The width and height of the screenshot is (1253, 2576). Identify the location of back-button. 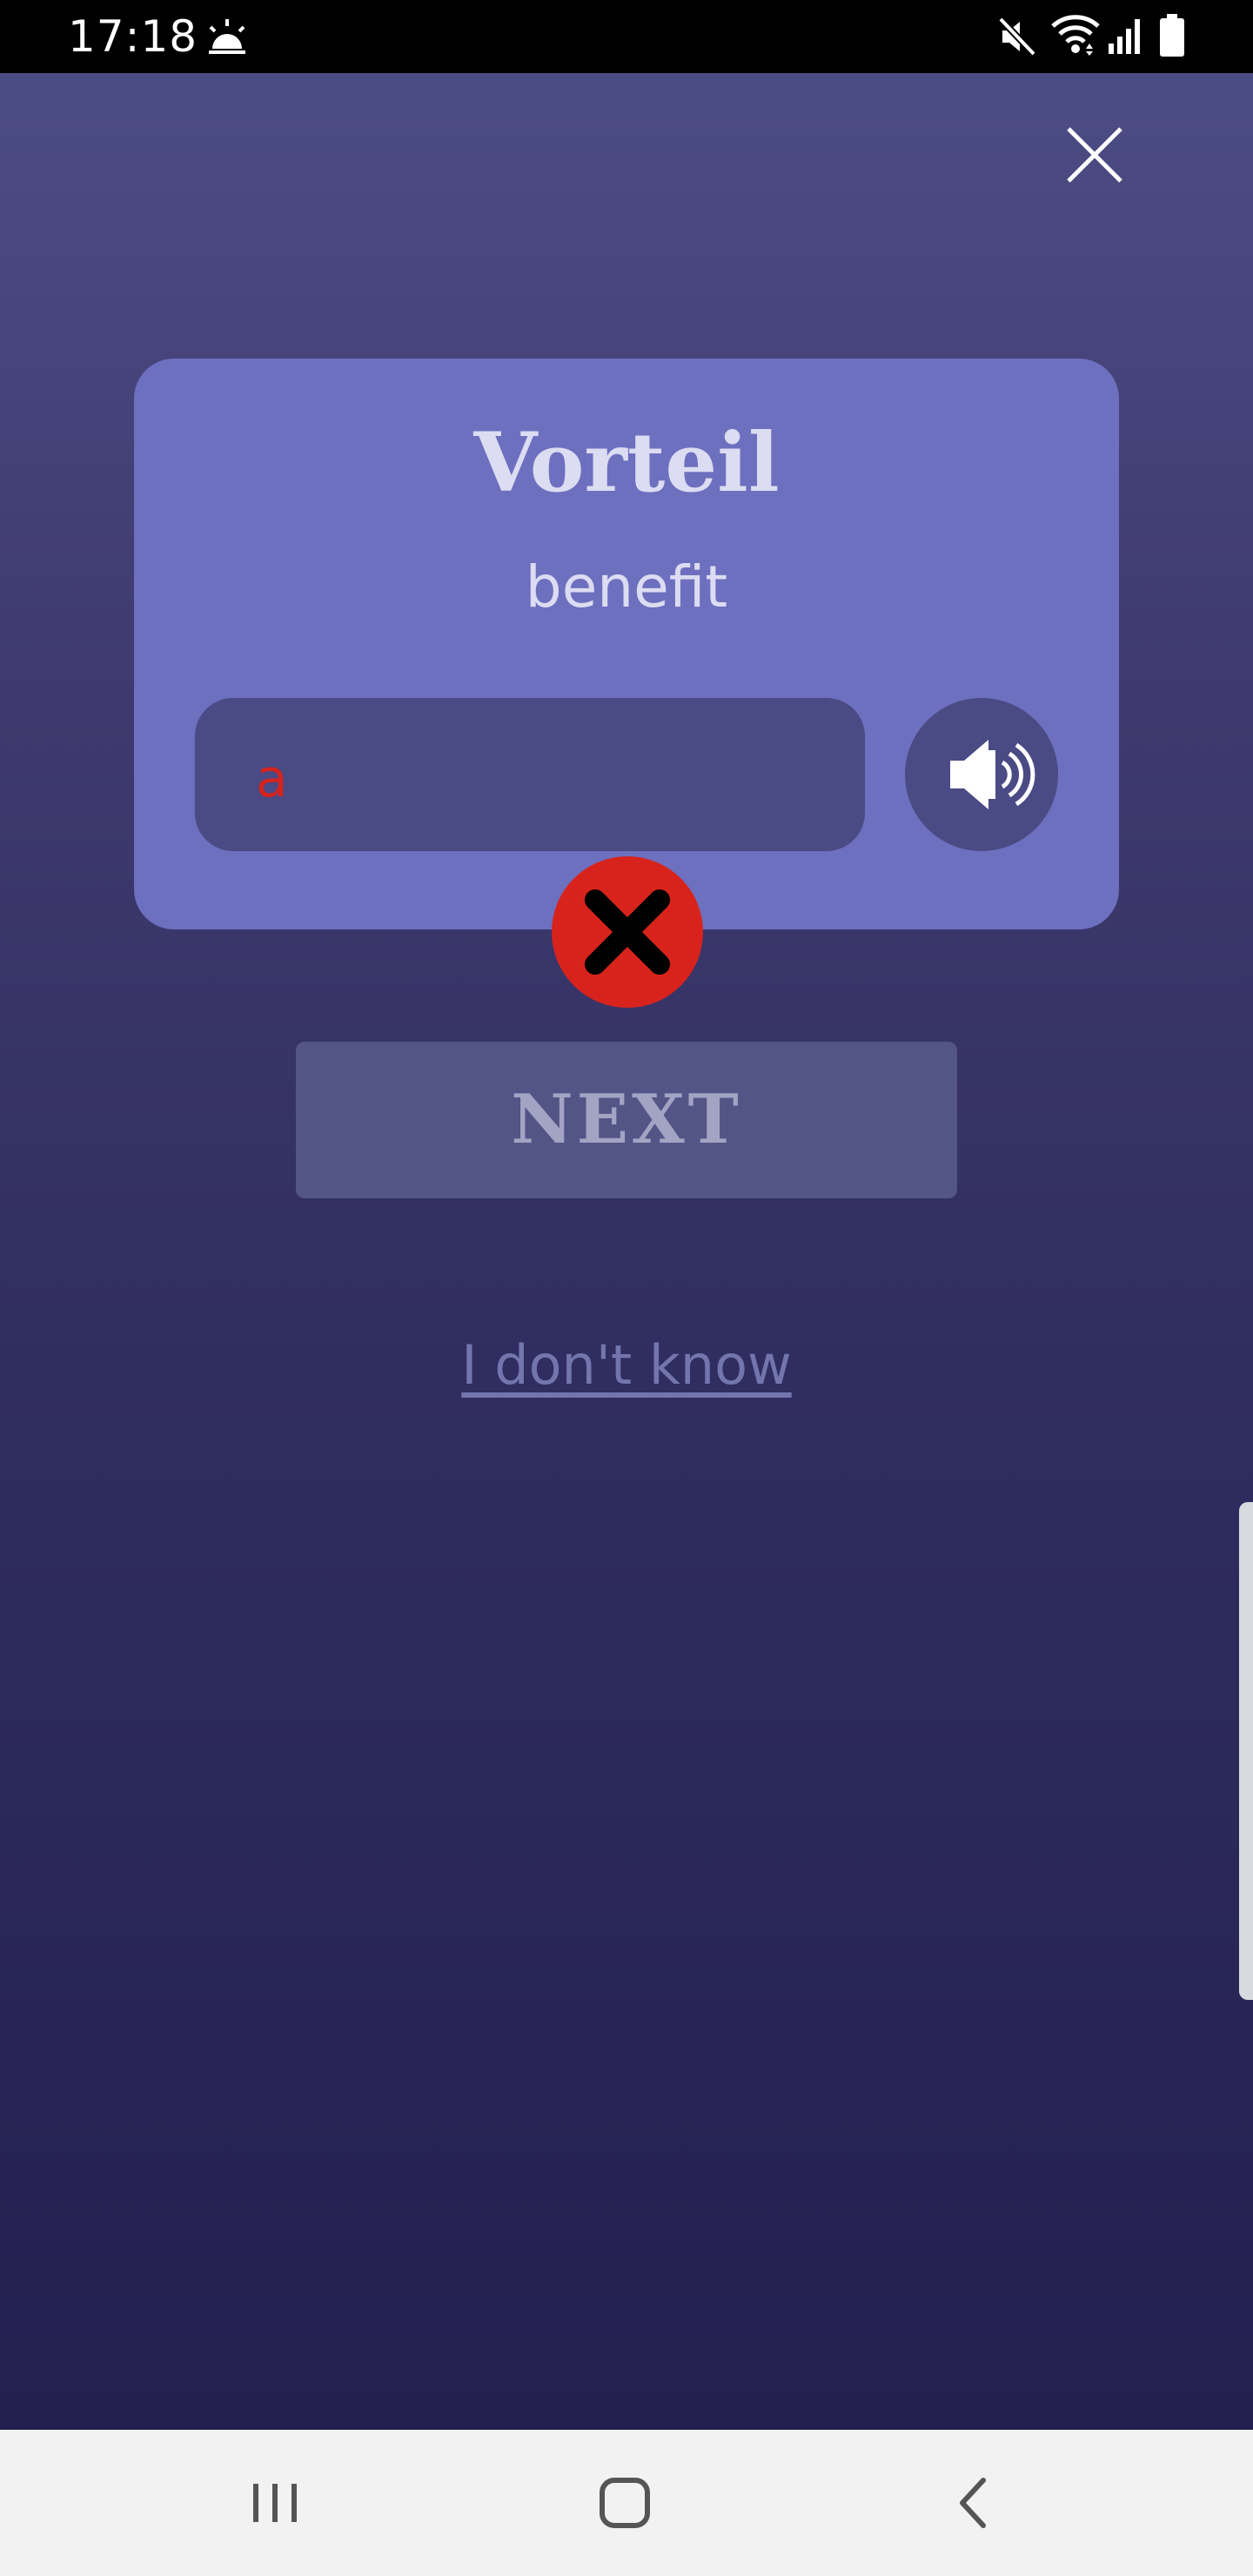
(974, 2502).